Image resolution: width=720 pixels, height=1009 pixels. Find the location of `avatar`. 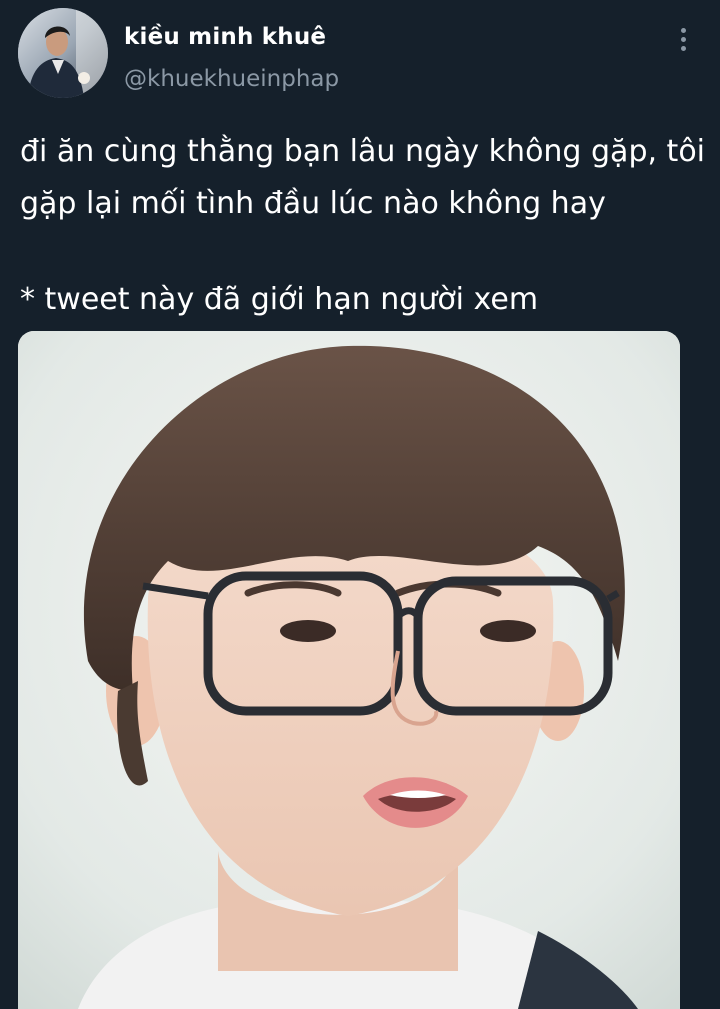

avatar is located at coordinates (63, 53).